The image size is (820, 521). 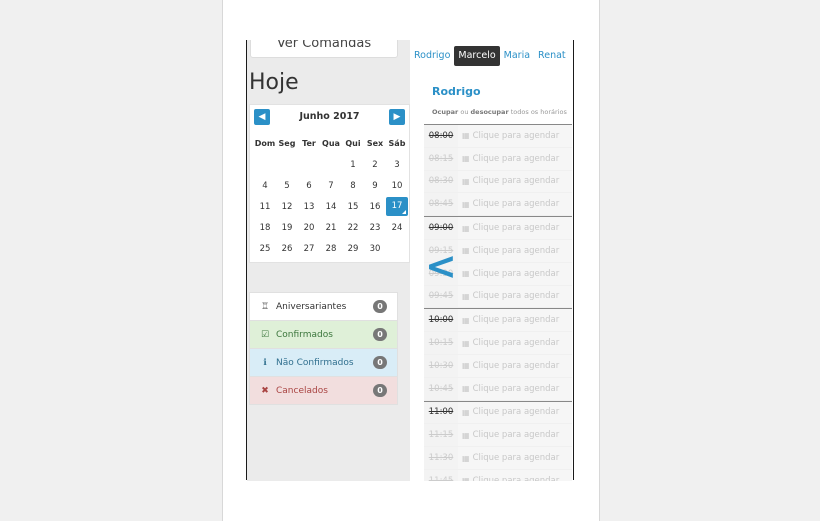 What do you see at coordinates (441, 266) in the screenshot?
I see `chevron-left-icon: <` at bounding box center [441, 266].